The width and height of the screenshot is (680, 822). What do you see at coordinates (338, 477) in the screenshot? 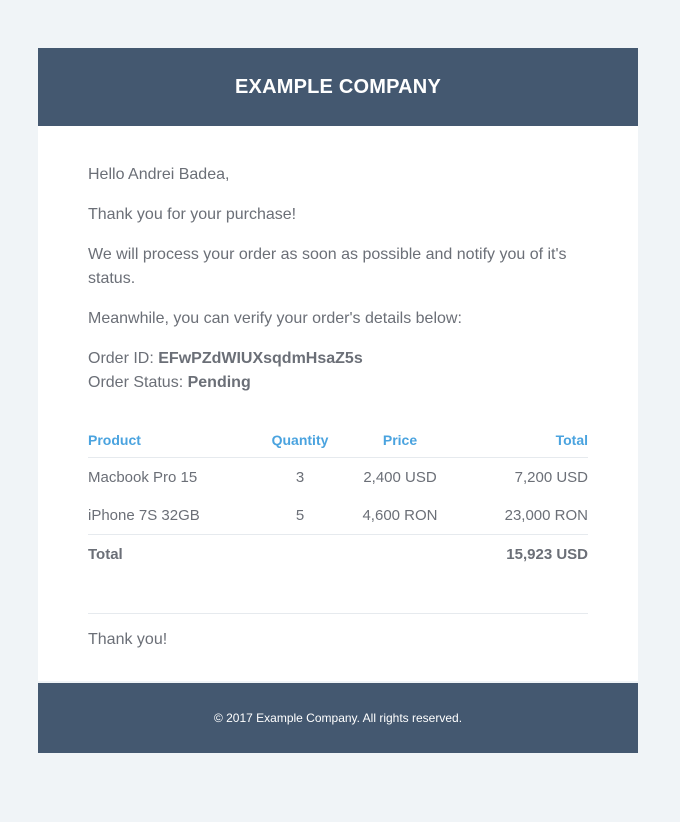
I see `table-row: Macbook Pro 15 3 2,400 USD 7,200 USD` at bounding box center [338, 477].